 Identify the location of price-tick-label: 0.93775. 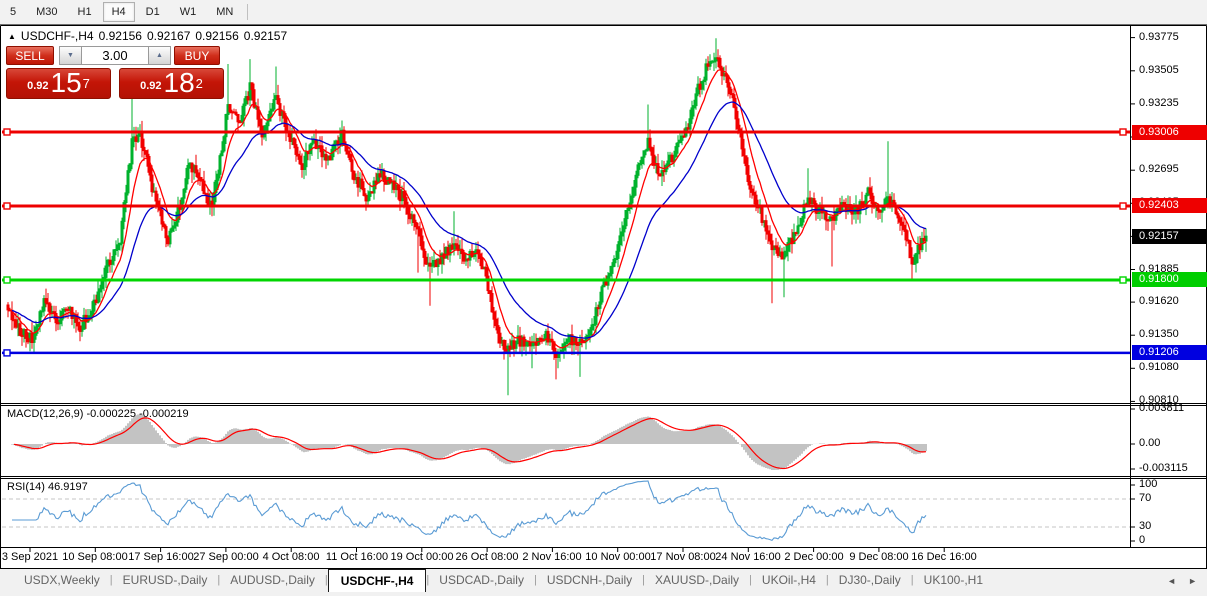
(1159, 37).